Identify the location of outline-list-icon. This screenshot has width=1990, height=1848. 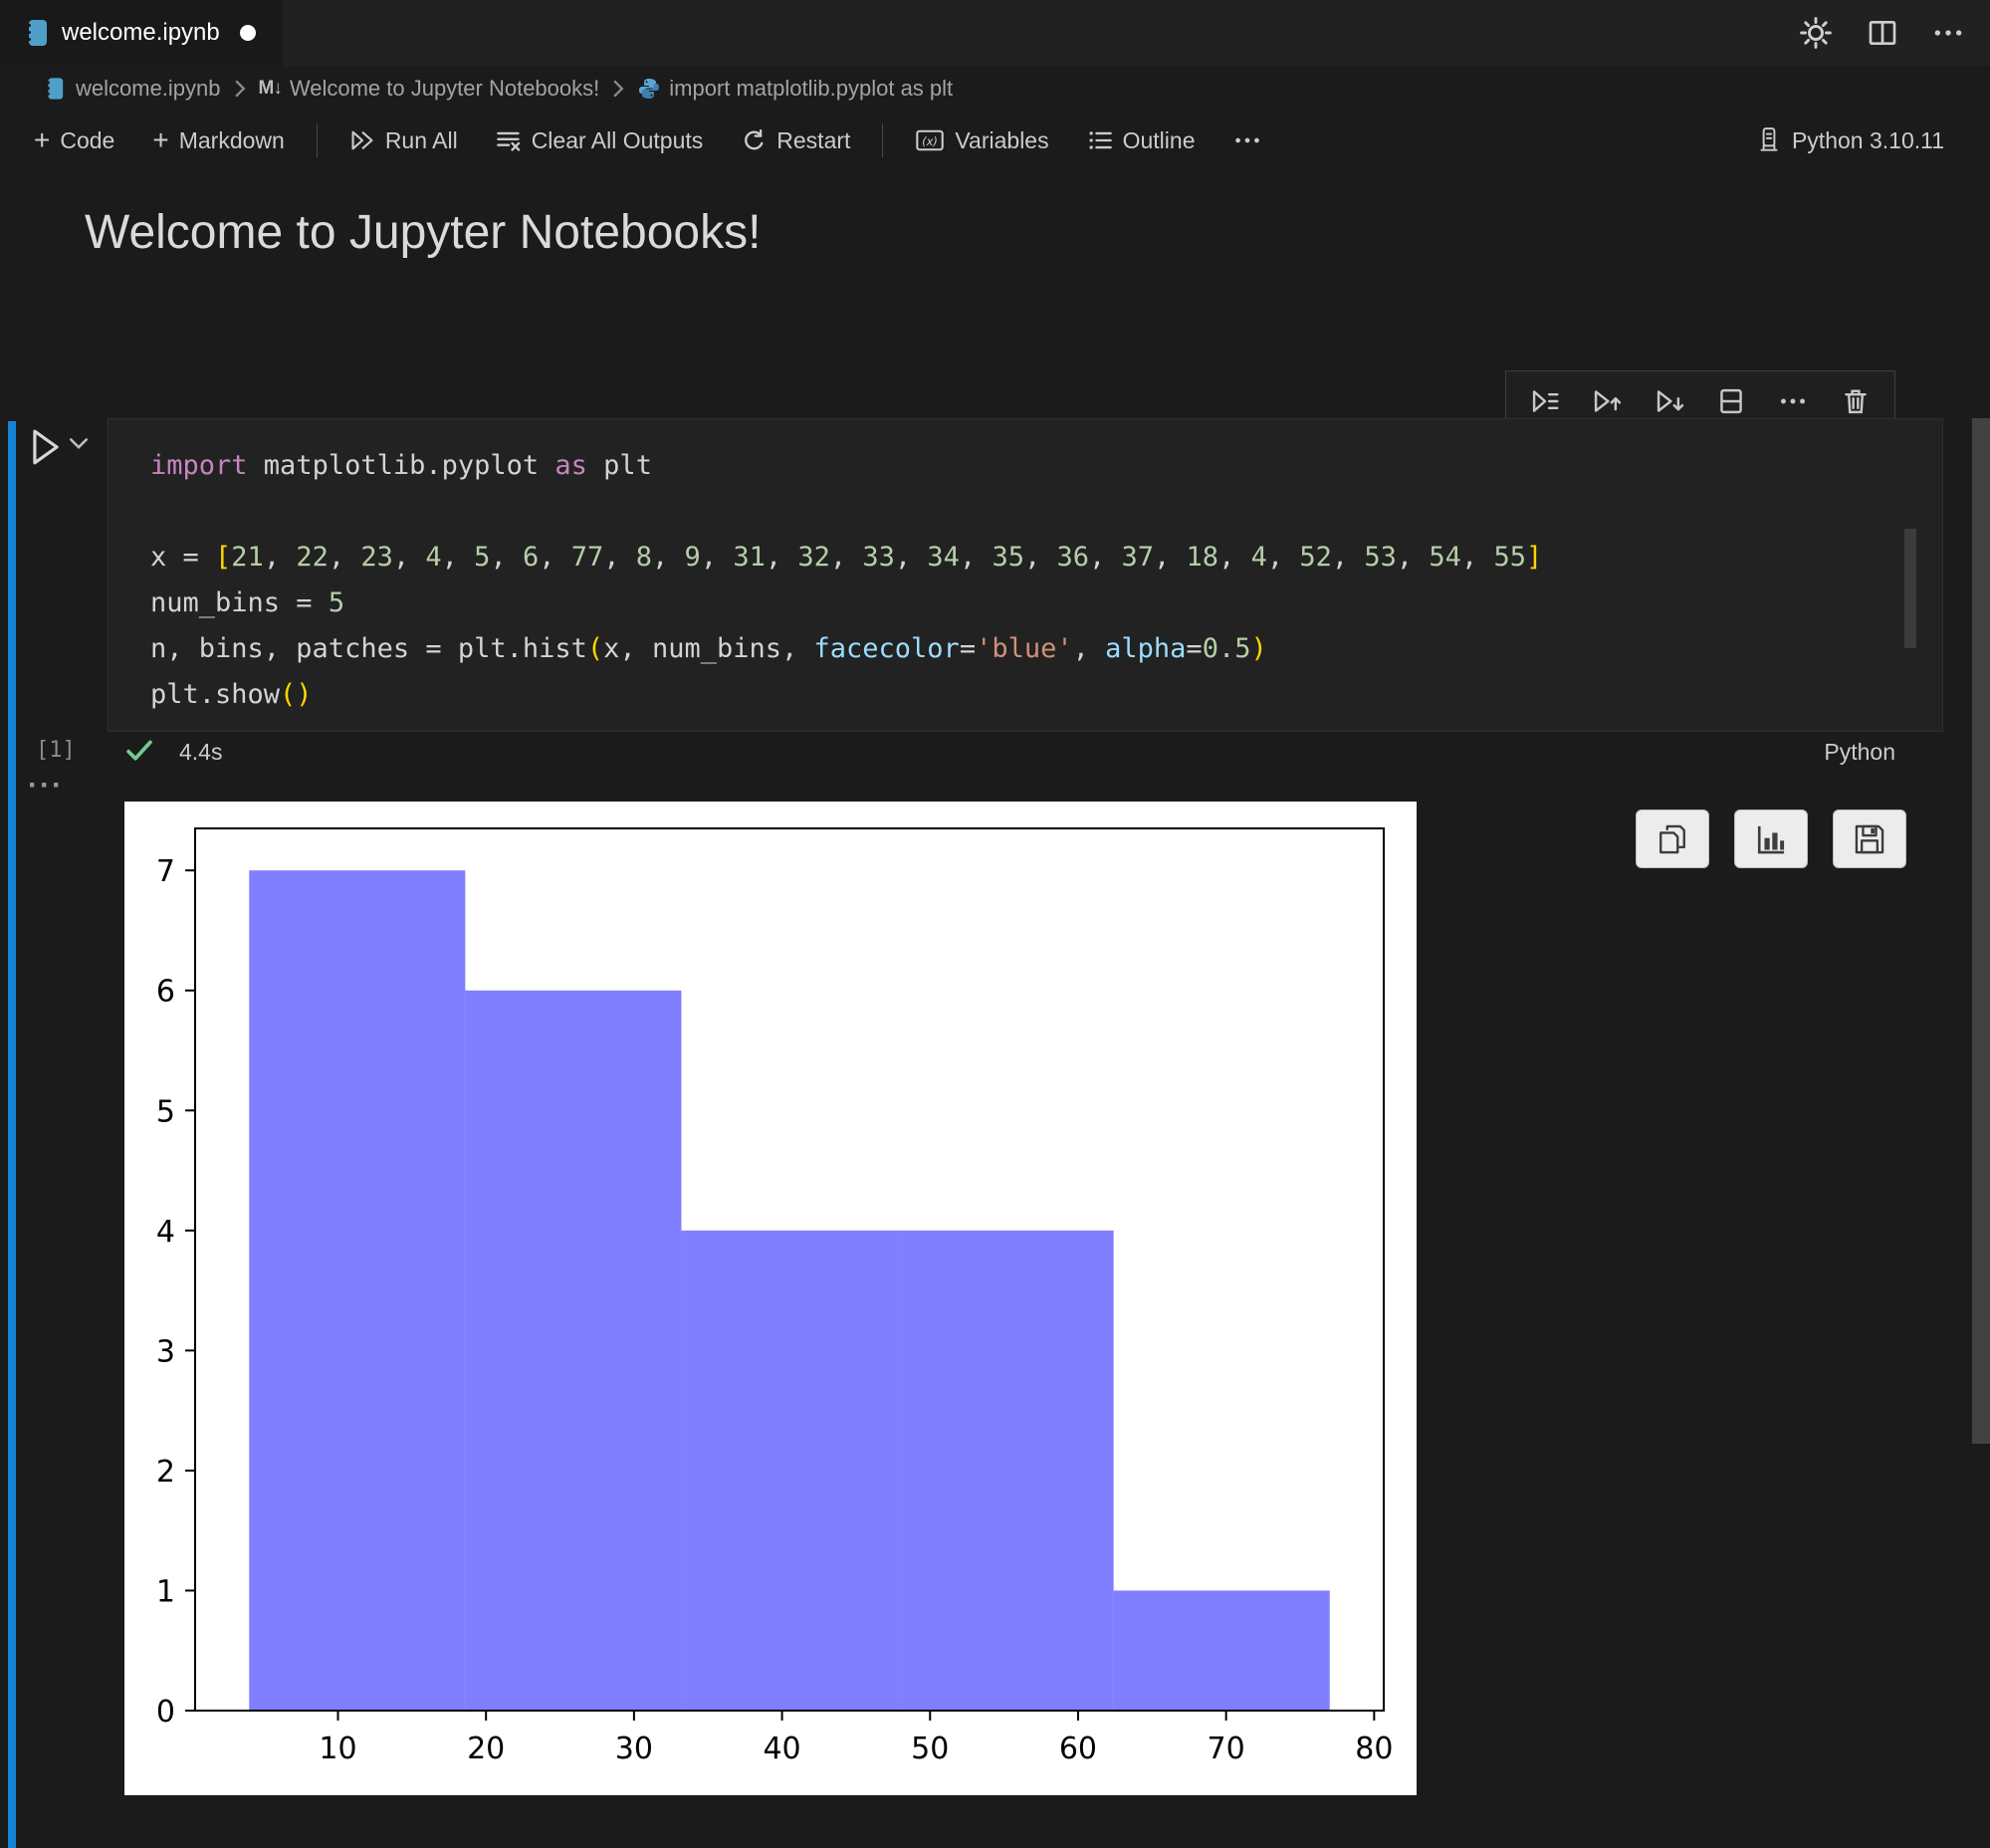
(1100, 140).